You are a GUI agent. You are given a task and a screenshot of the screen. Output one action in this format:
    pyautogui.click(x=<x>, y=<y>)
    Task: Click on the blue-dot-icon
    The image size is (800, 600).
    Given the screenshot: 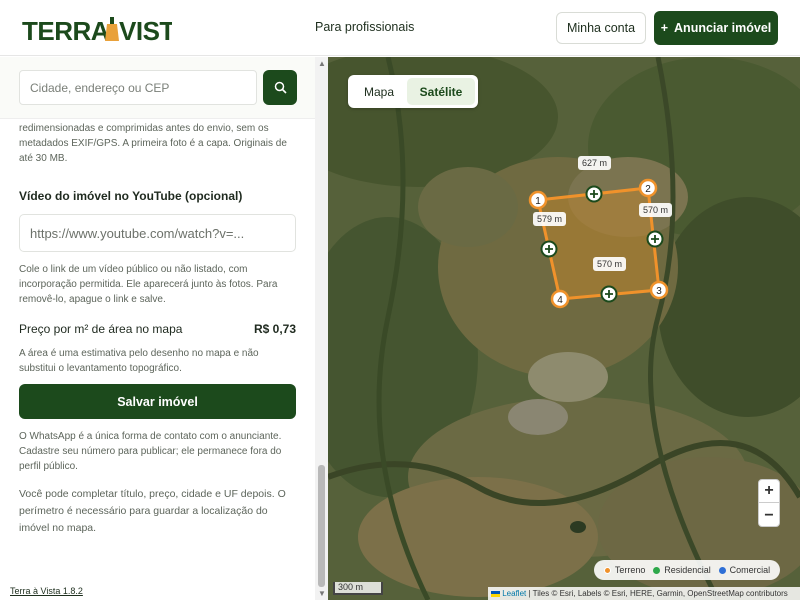 What is the action you would take?
    pyautogui.click(x=722, y=570)
    